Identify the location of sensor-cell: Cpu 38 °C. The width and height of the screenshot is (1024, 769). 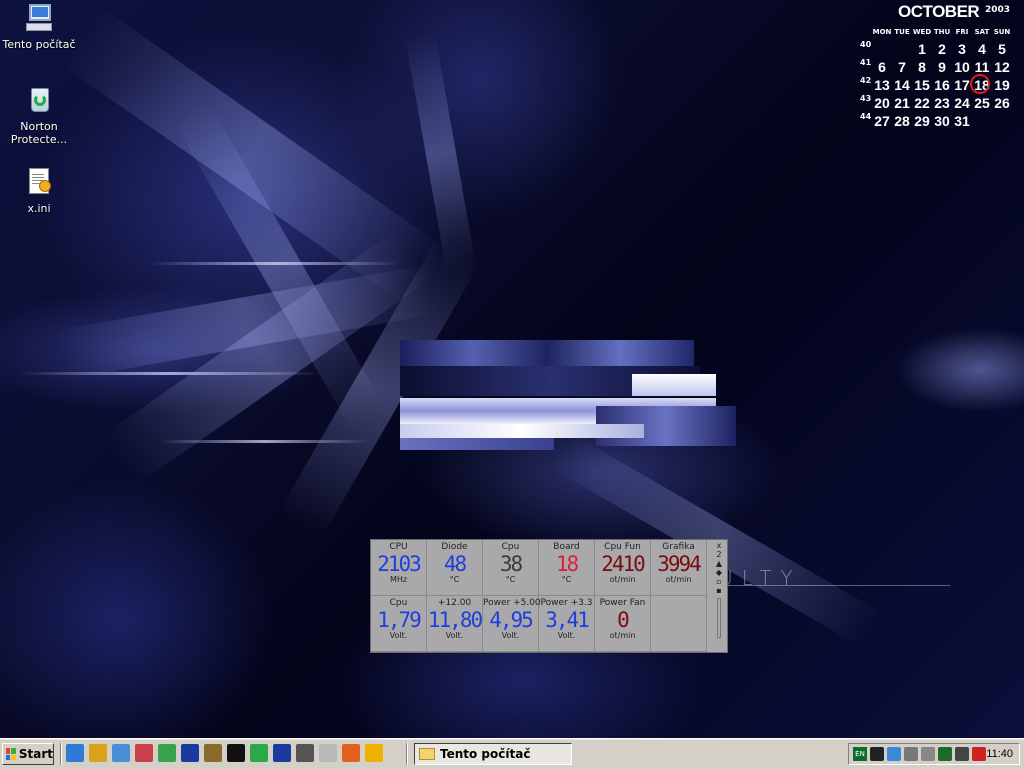
(511, 568).